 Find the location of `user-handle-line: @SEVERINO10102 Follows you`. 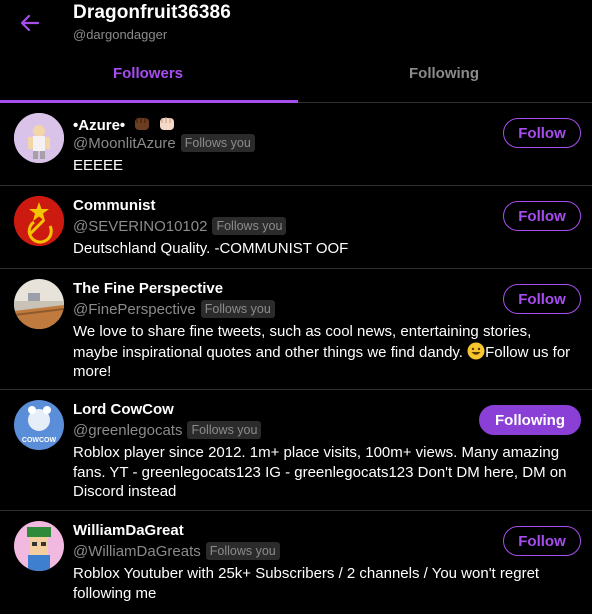

user-handle-line: @SEVERINO10102 Follows you is located at coordinates (180, 226).